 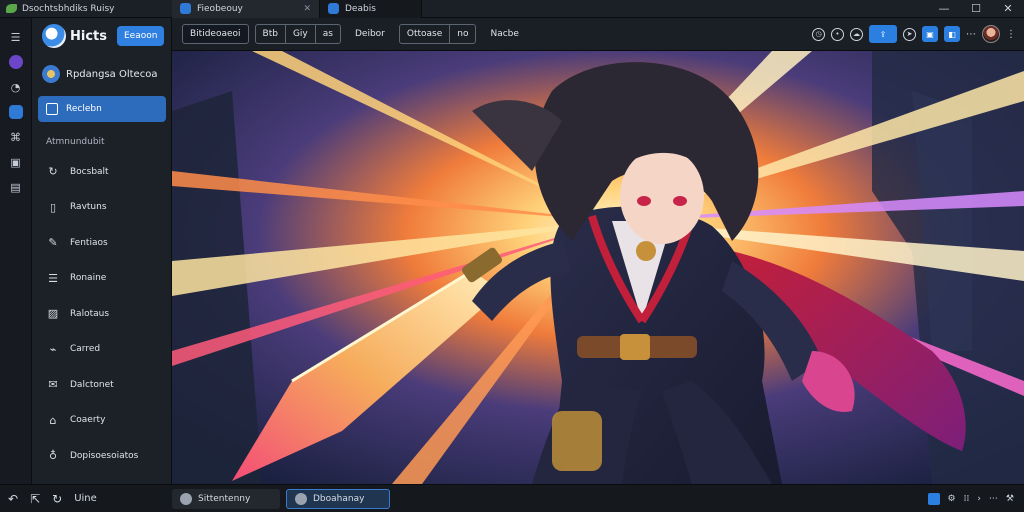 I want to click on apps-icon, so click(x=15, y=62).